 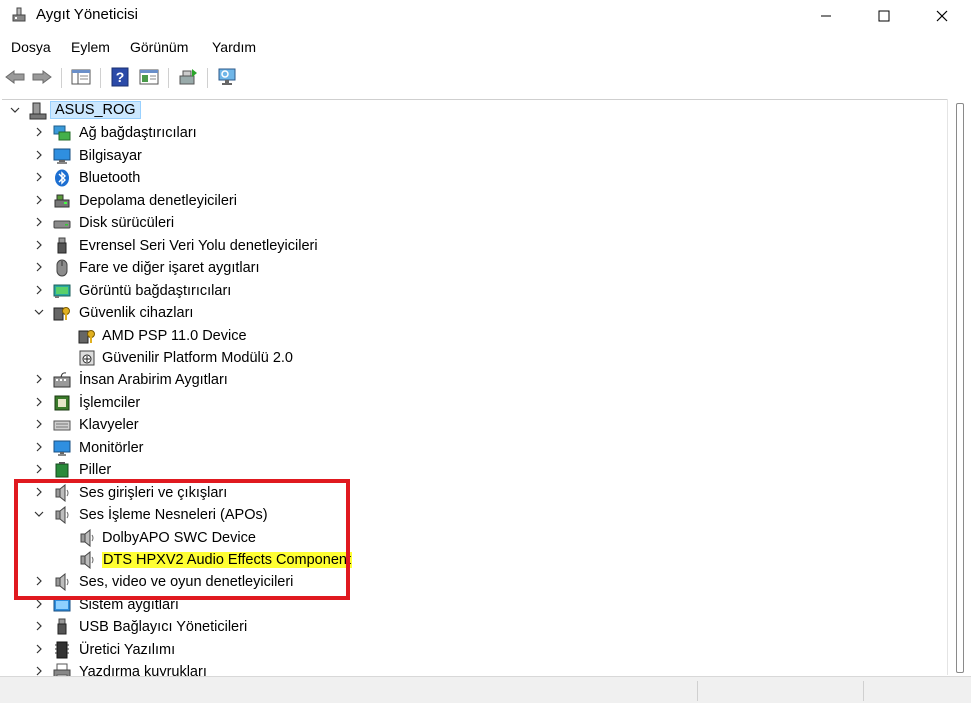 I want to click on update-driver-icon, so click(x=188, y=77).